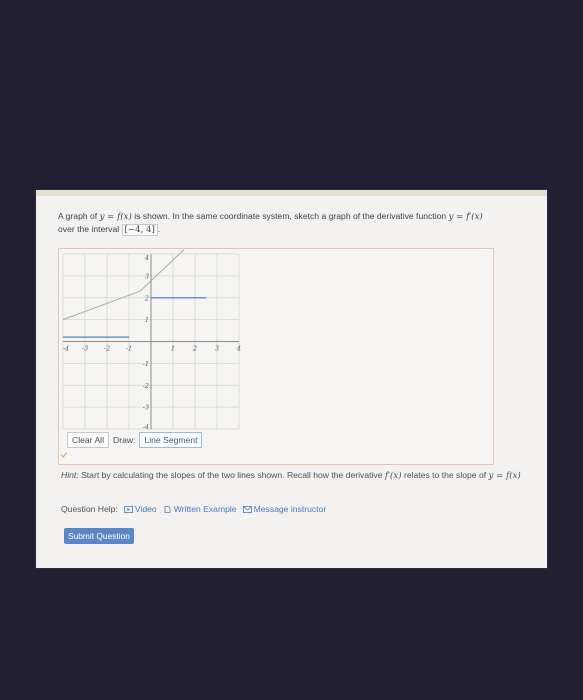  I want to click on interval-box: [−4, 4], so click(139, 230).